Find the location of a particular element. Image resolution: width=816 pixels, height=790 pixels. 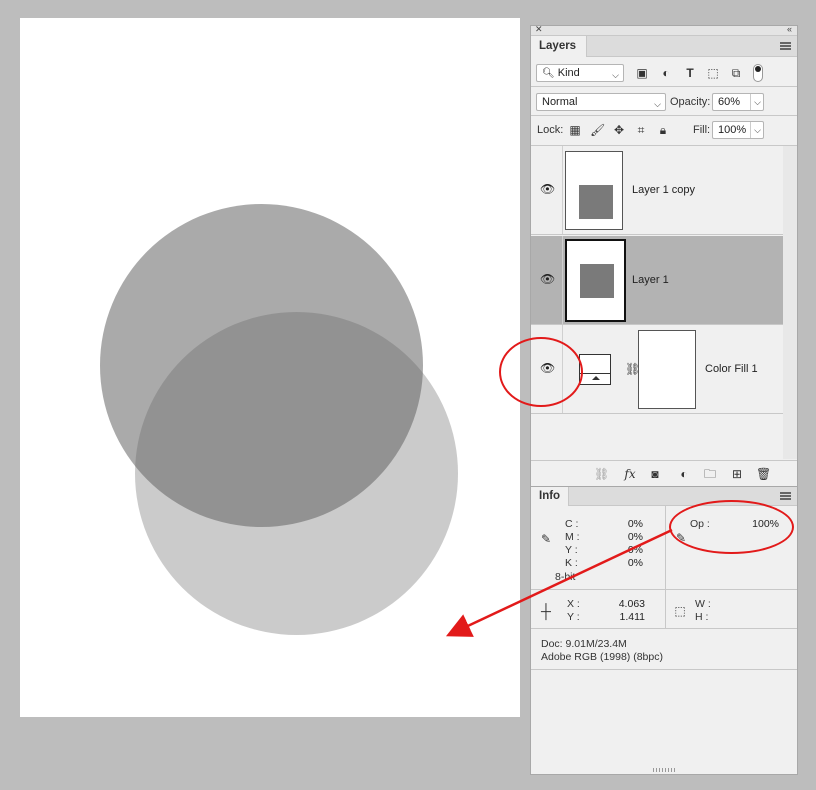

c-value: 0% is located at coordinates (635, 524).